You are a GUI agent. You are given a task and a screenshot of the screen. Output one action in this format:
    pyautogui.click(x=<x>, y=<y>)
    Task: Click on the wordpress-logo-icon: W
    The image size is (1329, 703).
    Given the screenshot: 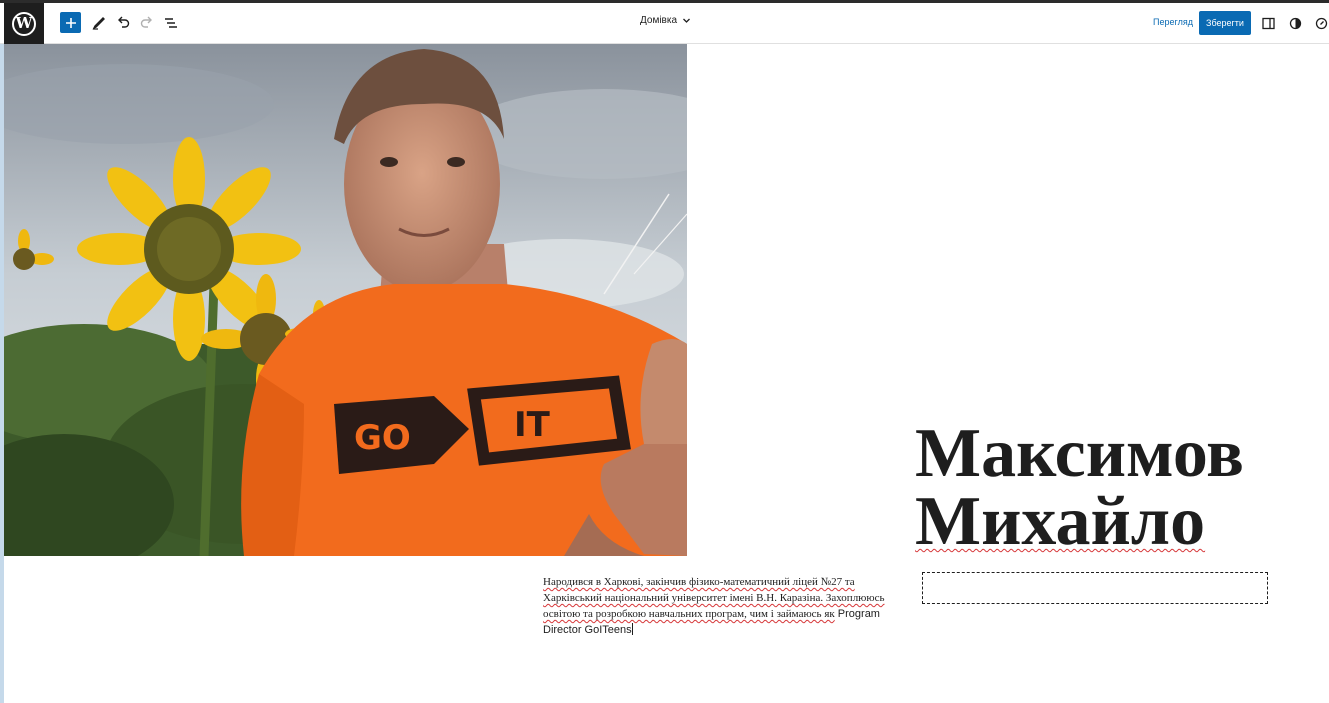 What is the action you would take?
    pyautogui.click(x=24, y=23)
    